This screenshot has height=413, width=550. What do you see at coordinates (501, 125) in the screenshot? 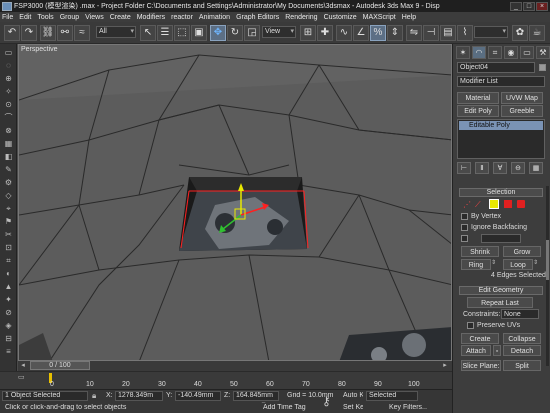
I see `stack-item-editable-poly: Editable Poly` at bounding box center [501, 125].